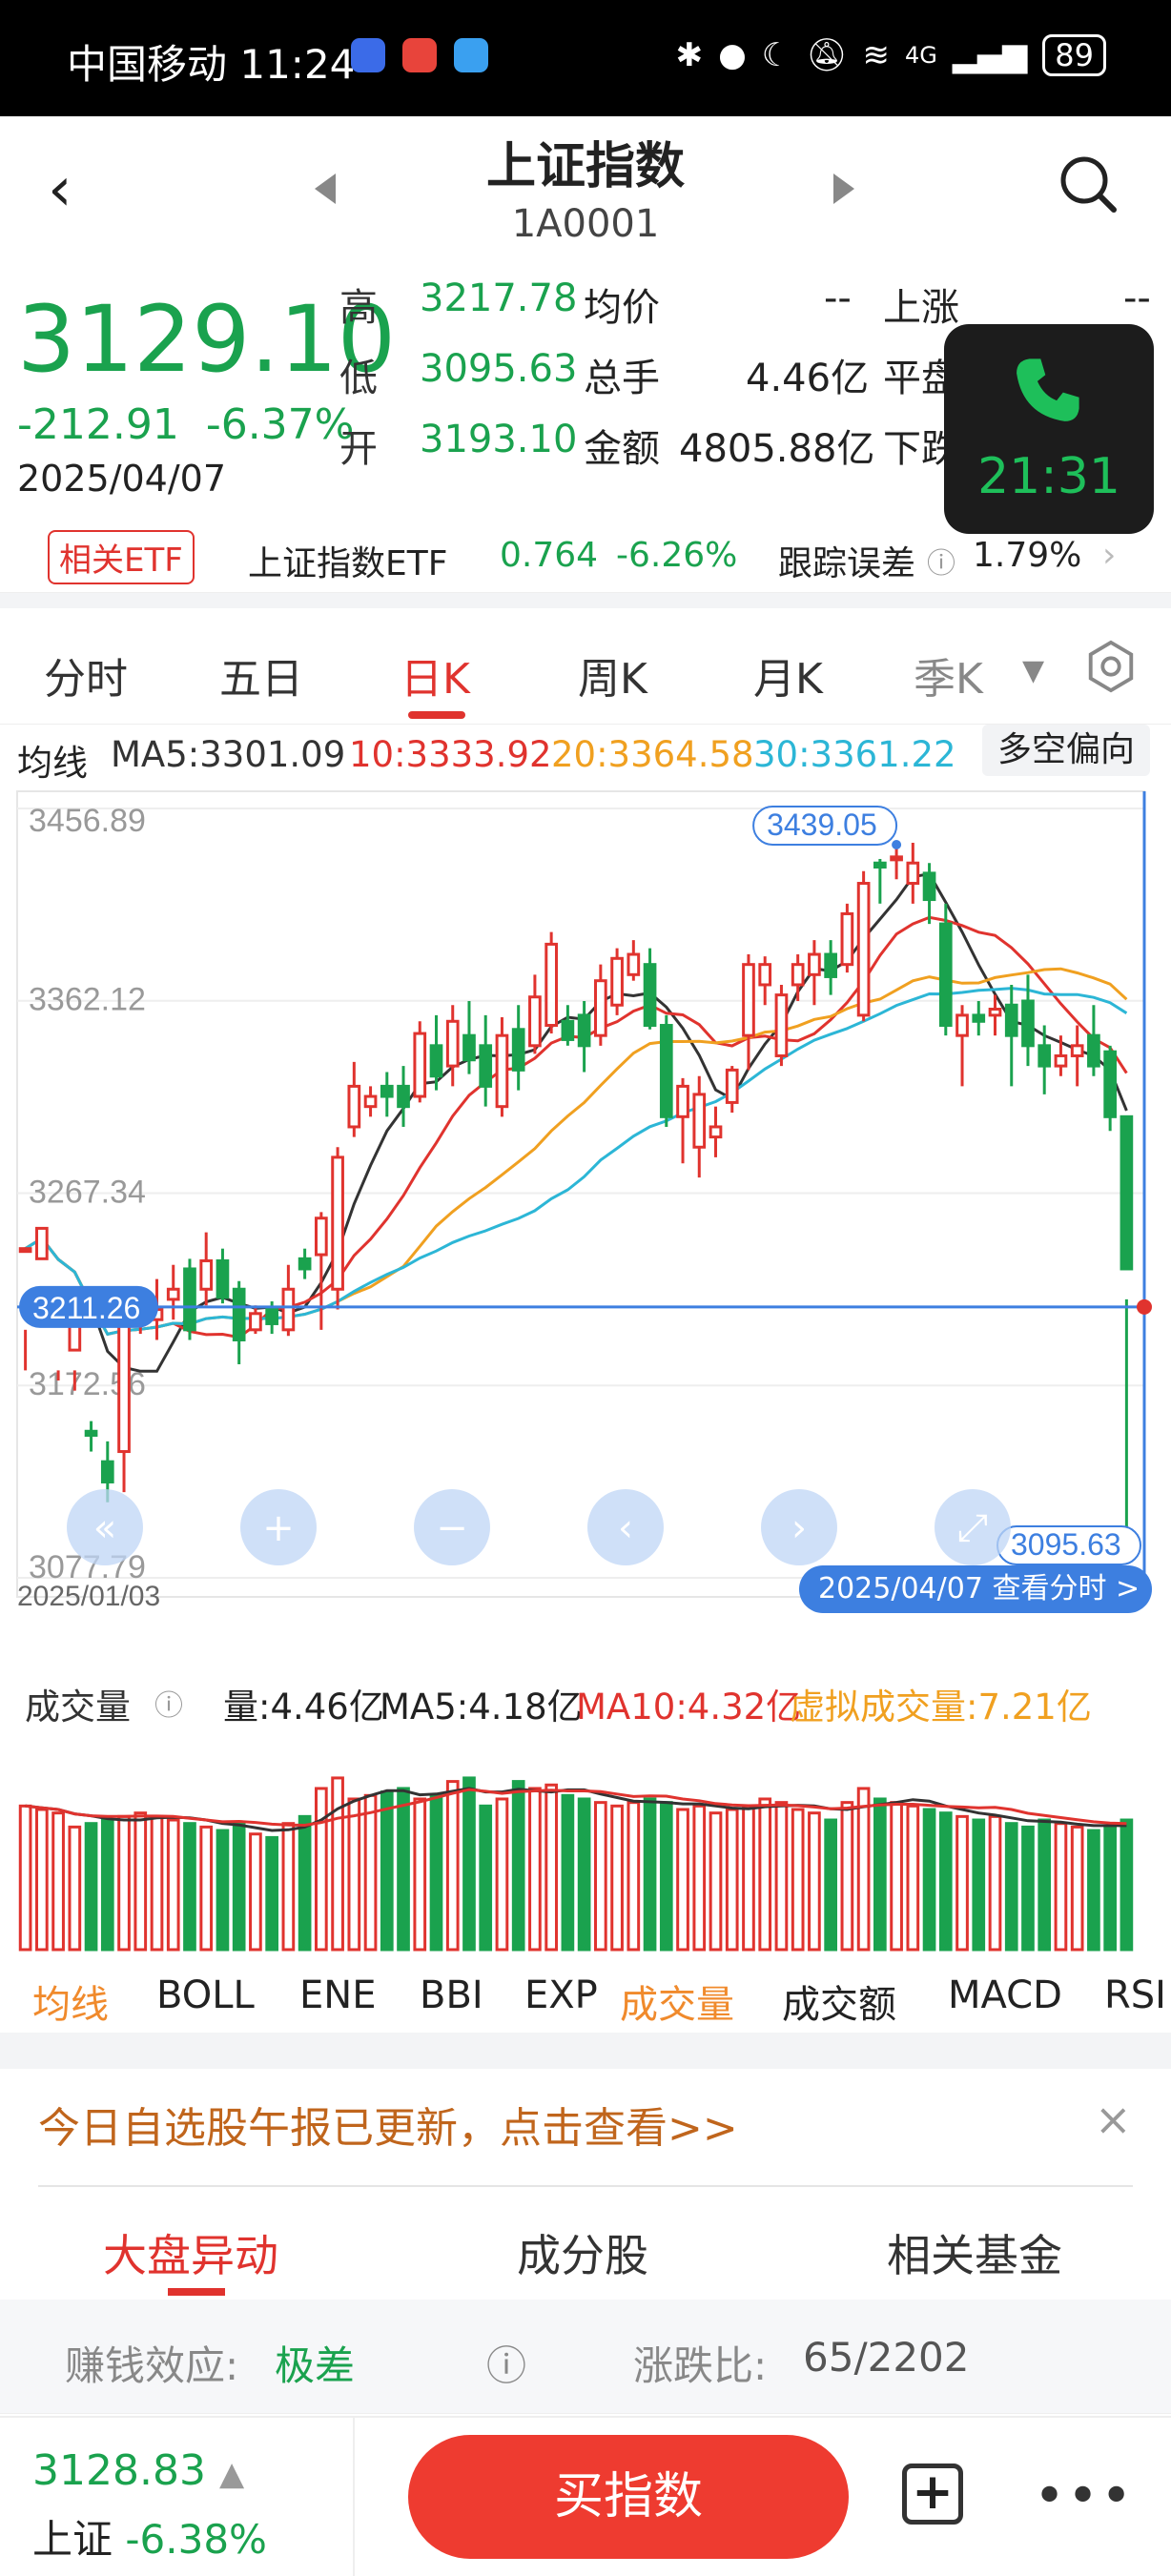  Describe the element at coordinates (932, 2494) in the screenshot. I see `add-watchlist-icon: +` at that location.